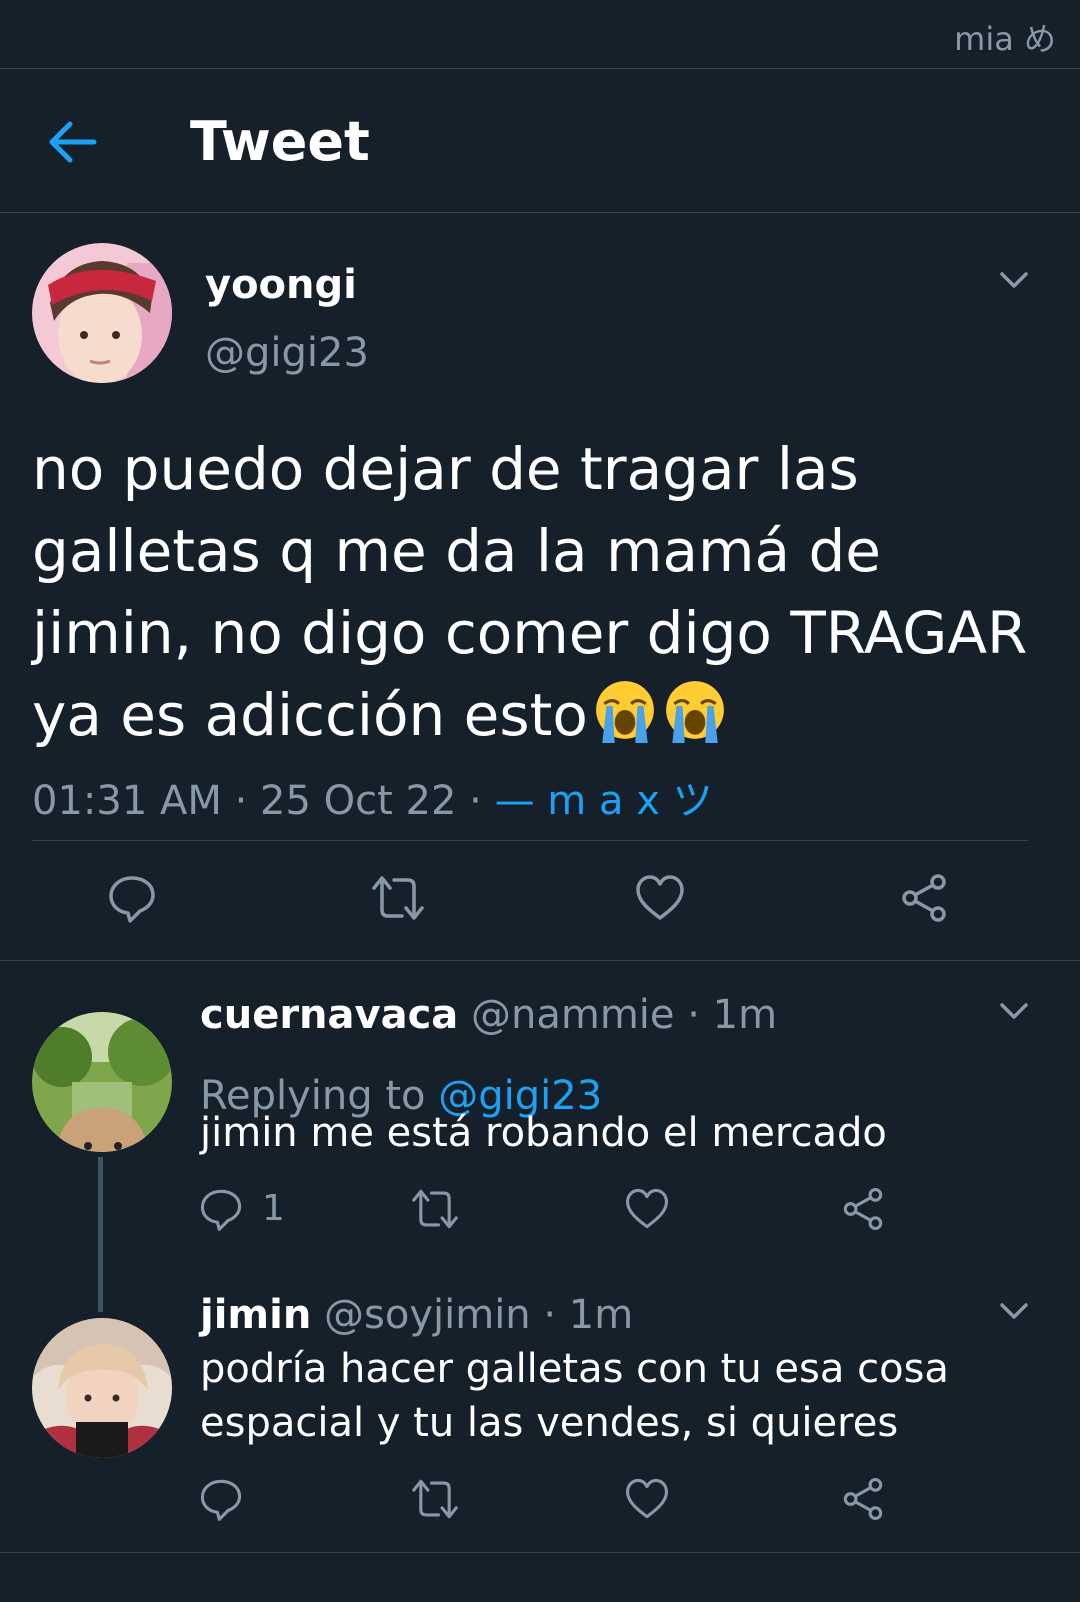  Describe the element at coordinates (100, 1234) in the screenshot. I see `thread-line` at that location.